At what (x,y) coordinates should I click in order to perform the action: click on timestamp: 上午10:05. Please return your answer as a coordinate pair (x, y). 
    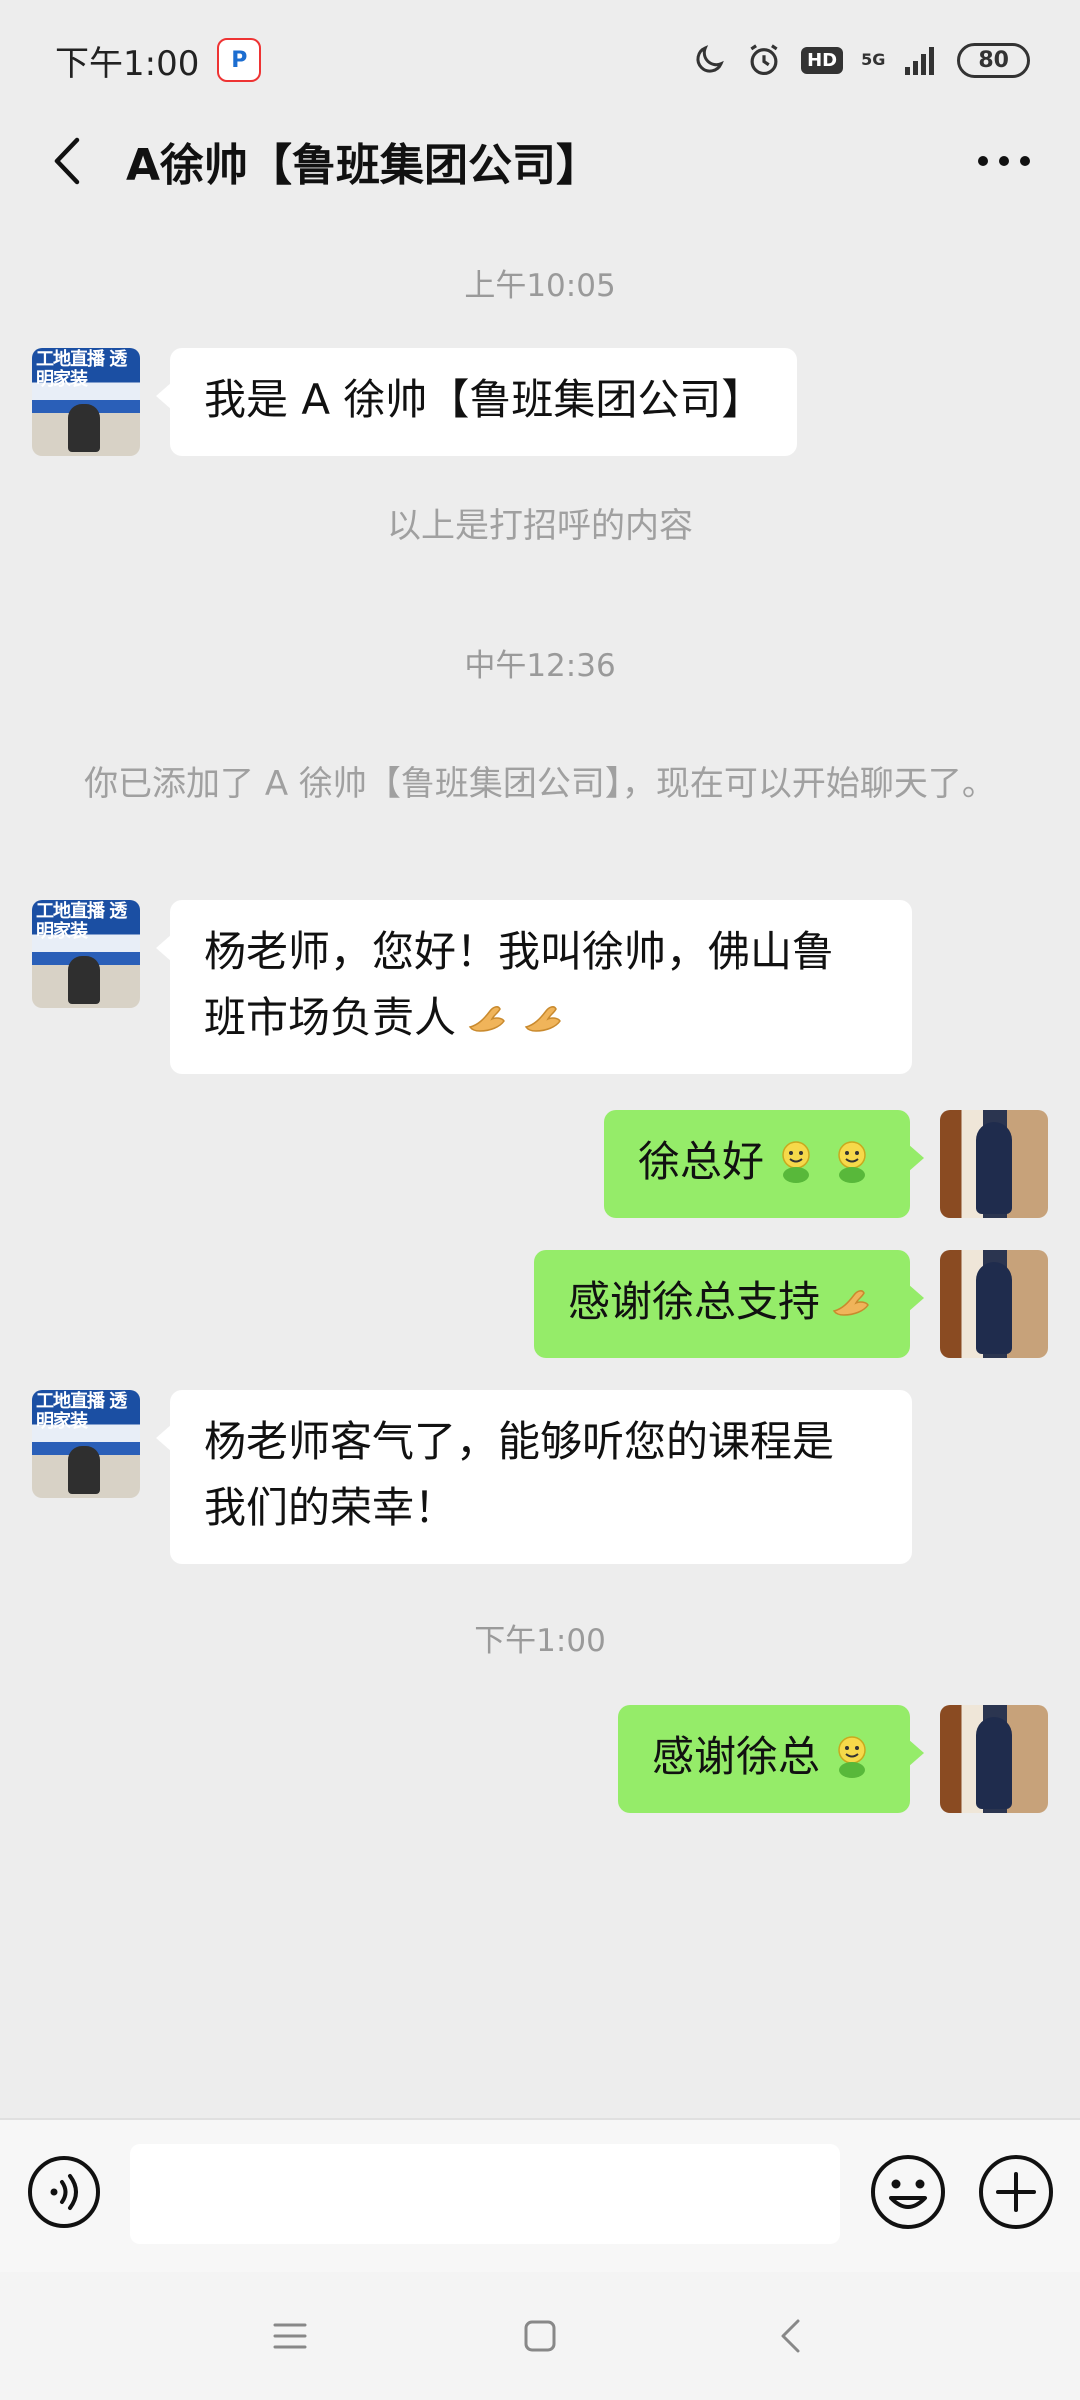
    Looking at the image, I should click on (540, 286).